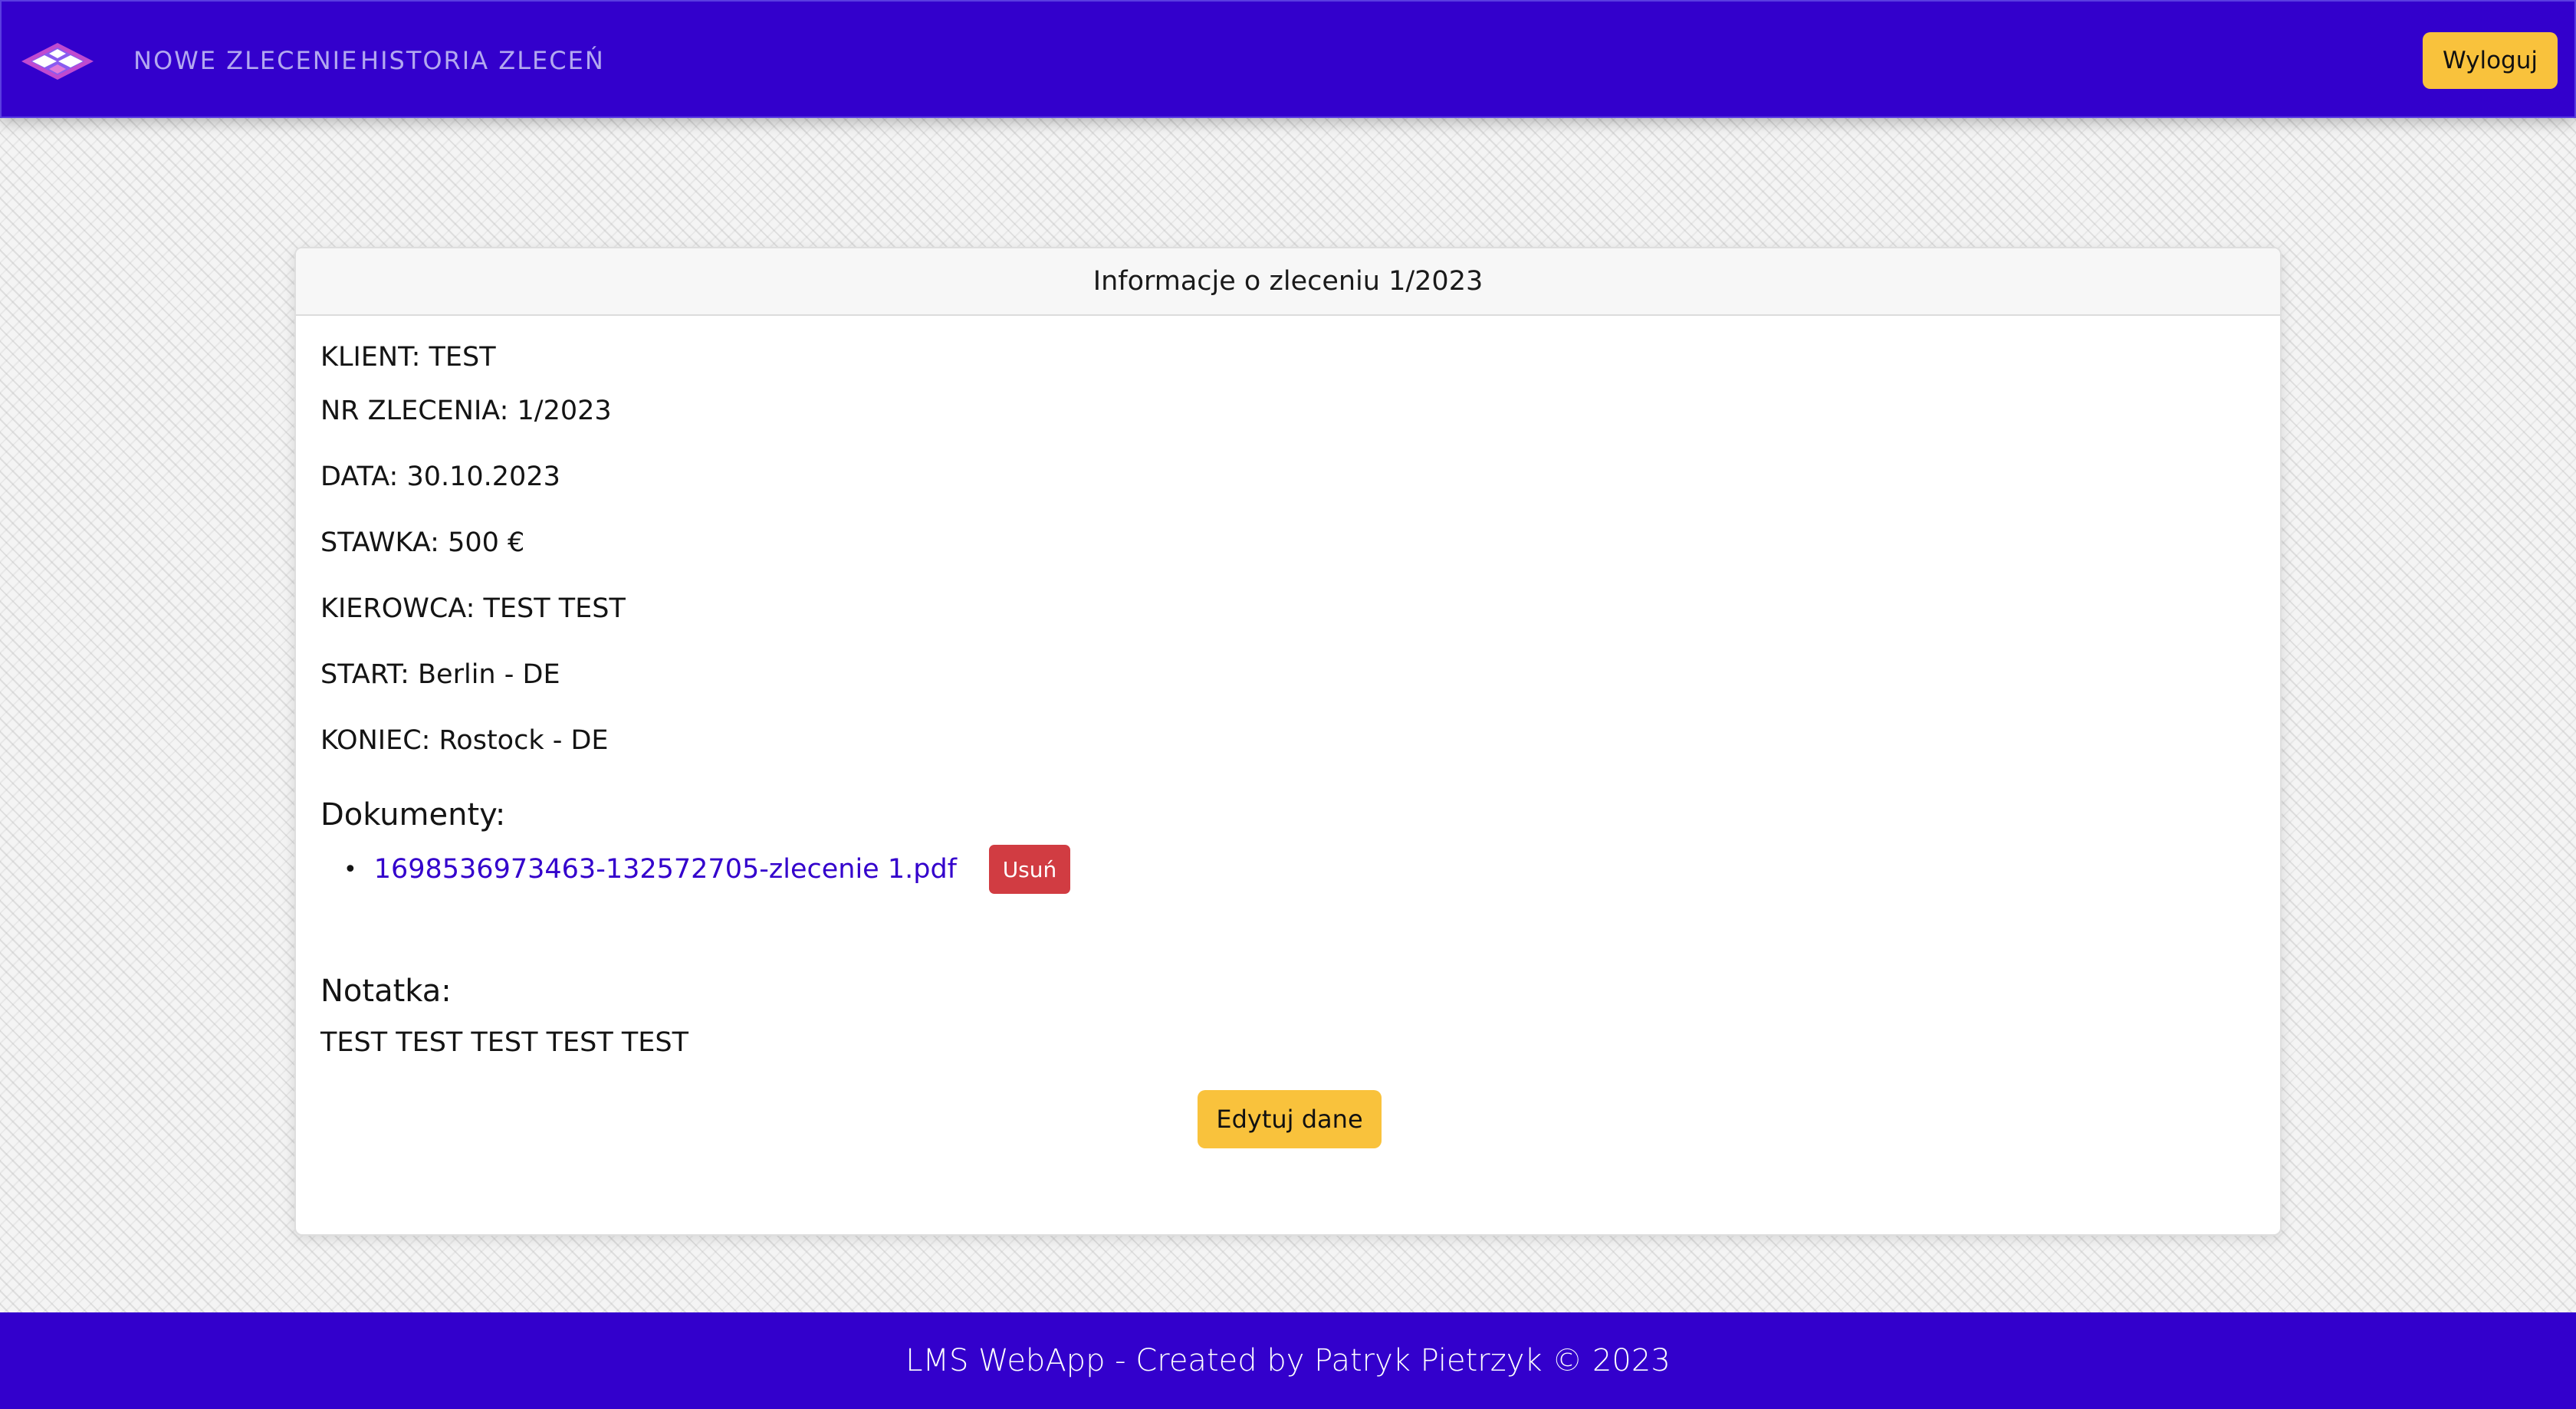 The height and width of the screenshot is (1409, 2576). I want to click on driver-field: KIEROWCA: TEST TEST, so click(473, 608).